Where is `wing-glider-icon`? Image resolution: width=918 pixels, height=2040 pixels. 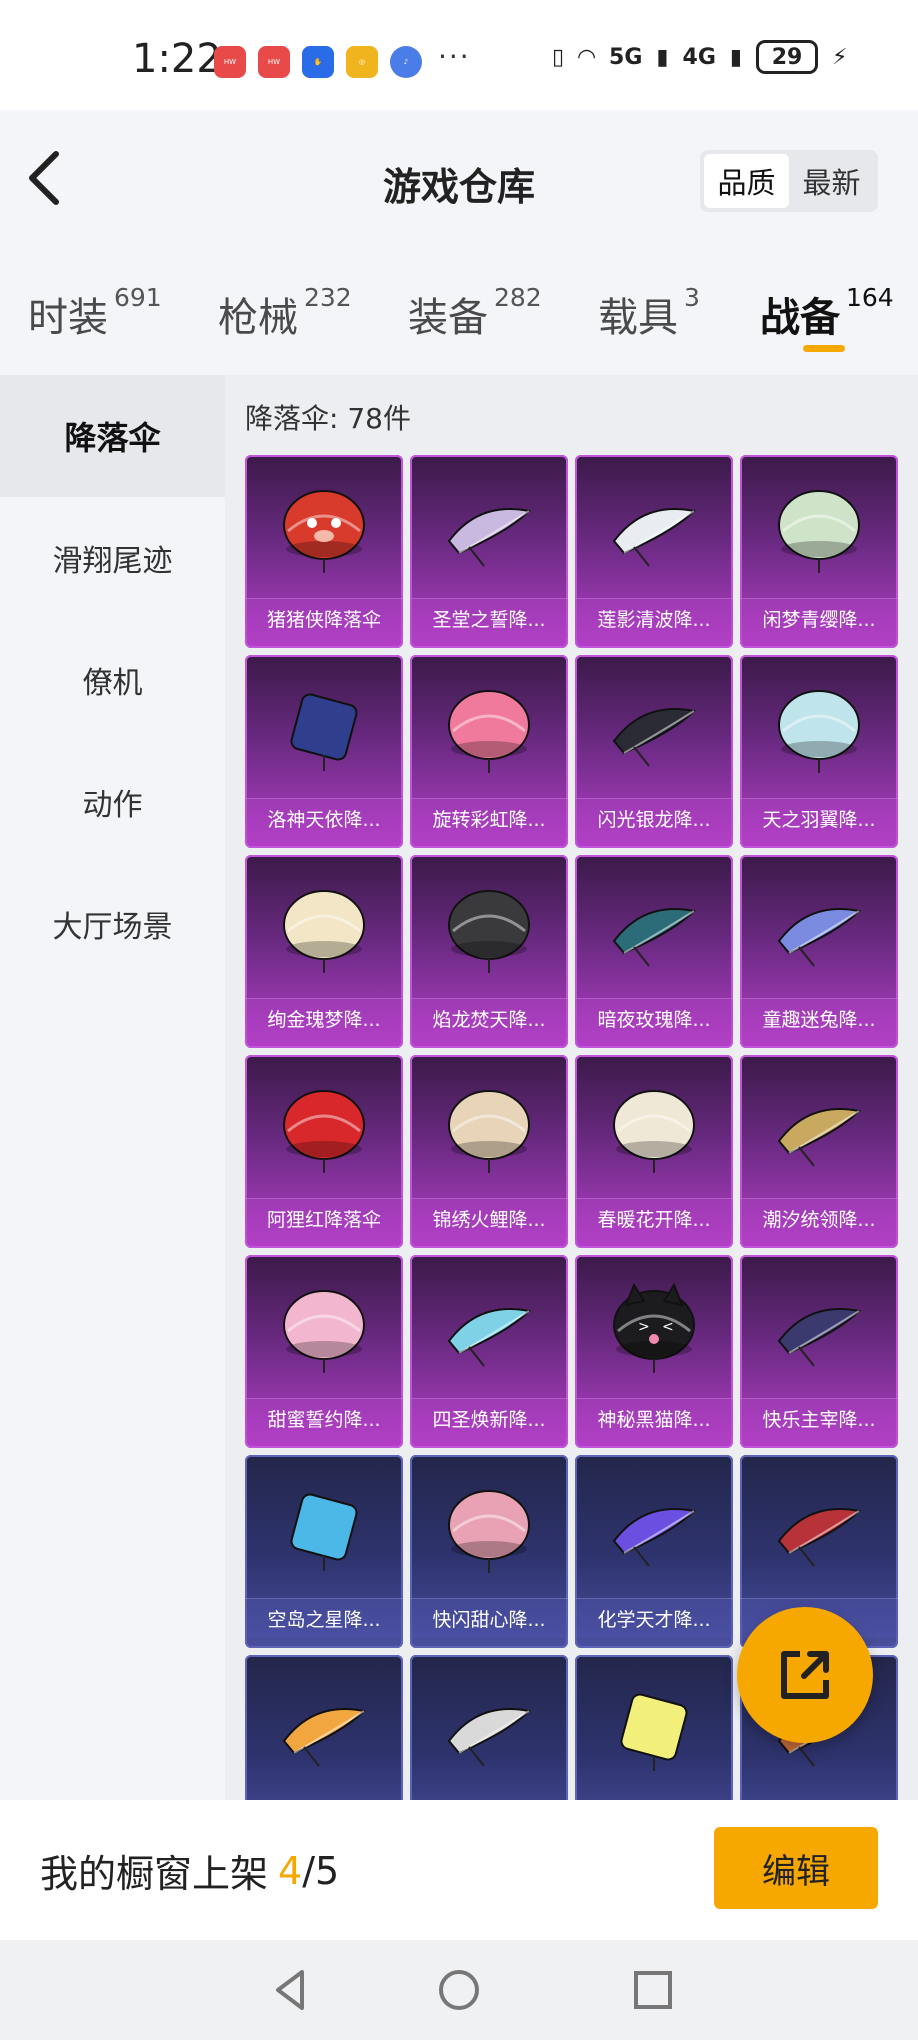 wing-glider-icon is located at coordinates (489, 537).